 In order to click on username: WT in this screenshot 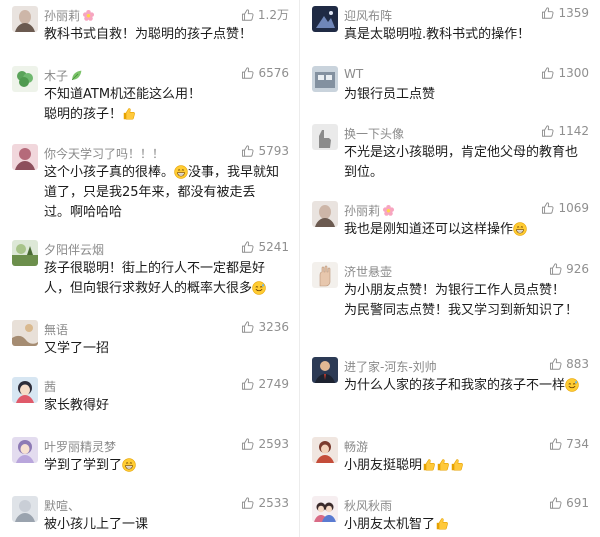, I will do `click(353, 74)`.